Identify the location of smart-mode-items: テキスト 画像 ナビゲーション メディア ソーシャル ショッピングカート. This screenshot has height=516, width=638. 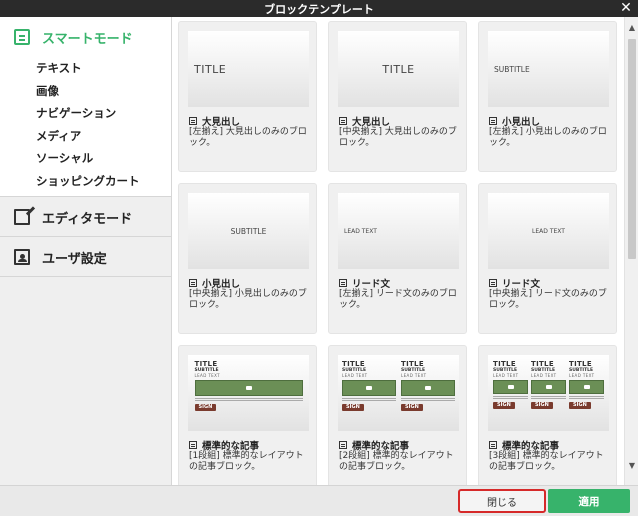
(85, 124).